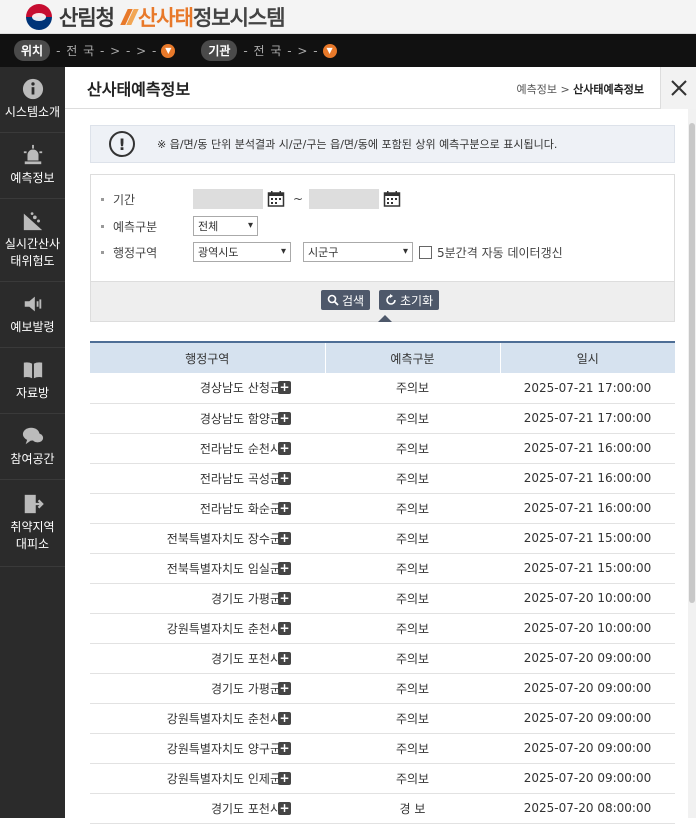  I want to click on vertical-scrollbar, so click(692, 463).